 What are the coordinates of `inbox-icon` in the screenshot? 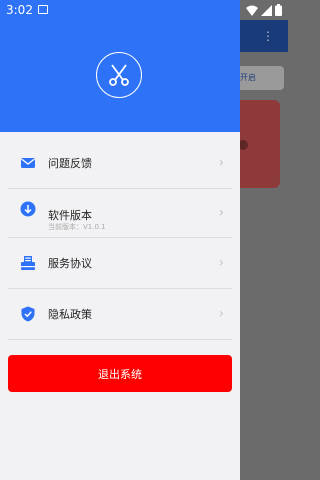 It's located at (28, 263).